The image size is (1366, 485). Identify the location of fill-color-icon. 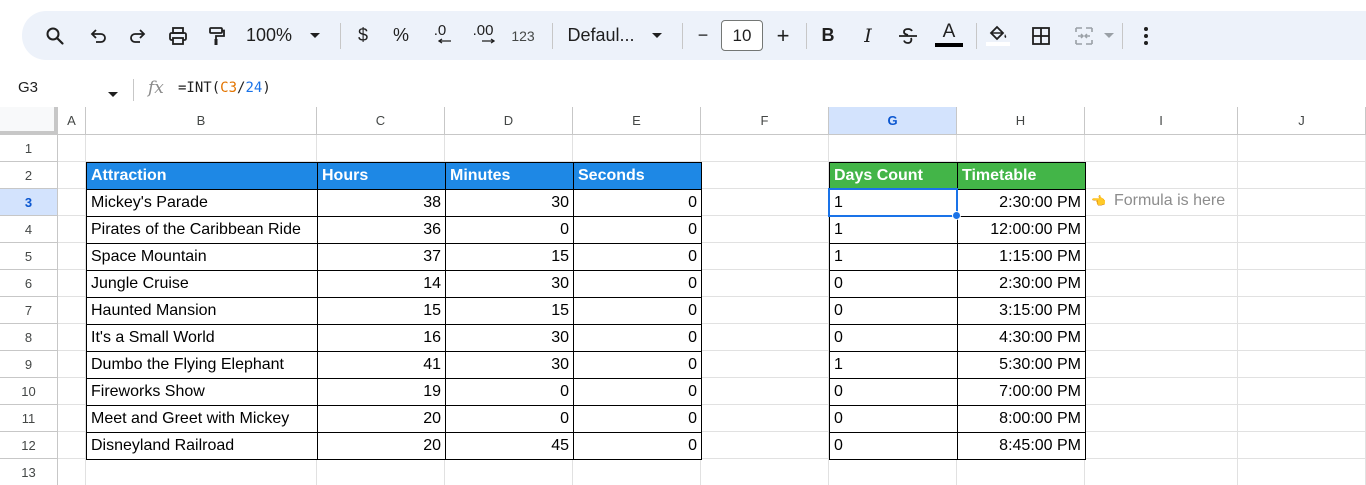
(998, 35).